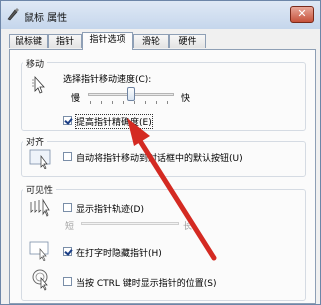  I want to click on trails-slider-track, so click(130, 223).